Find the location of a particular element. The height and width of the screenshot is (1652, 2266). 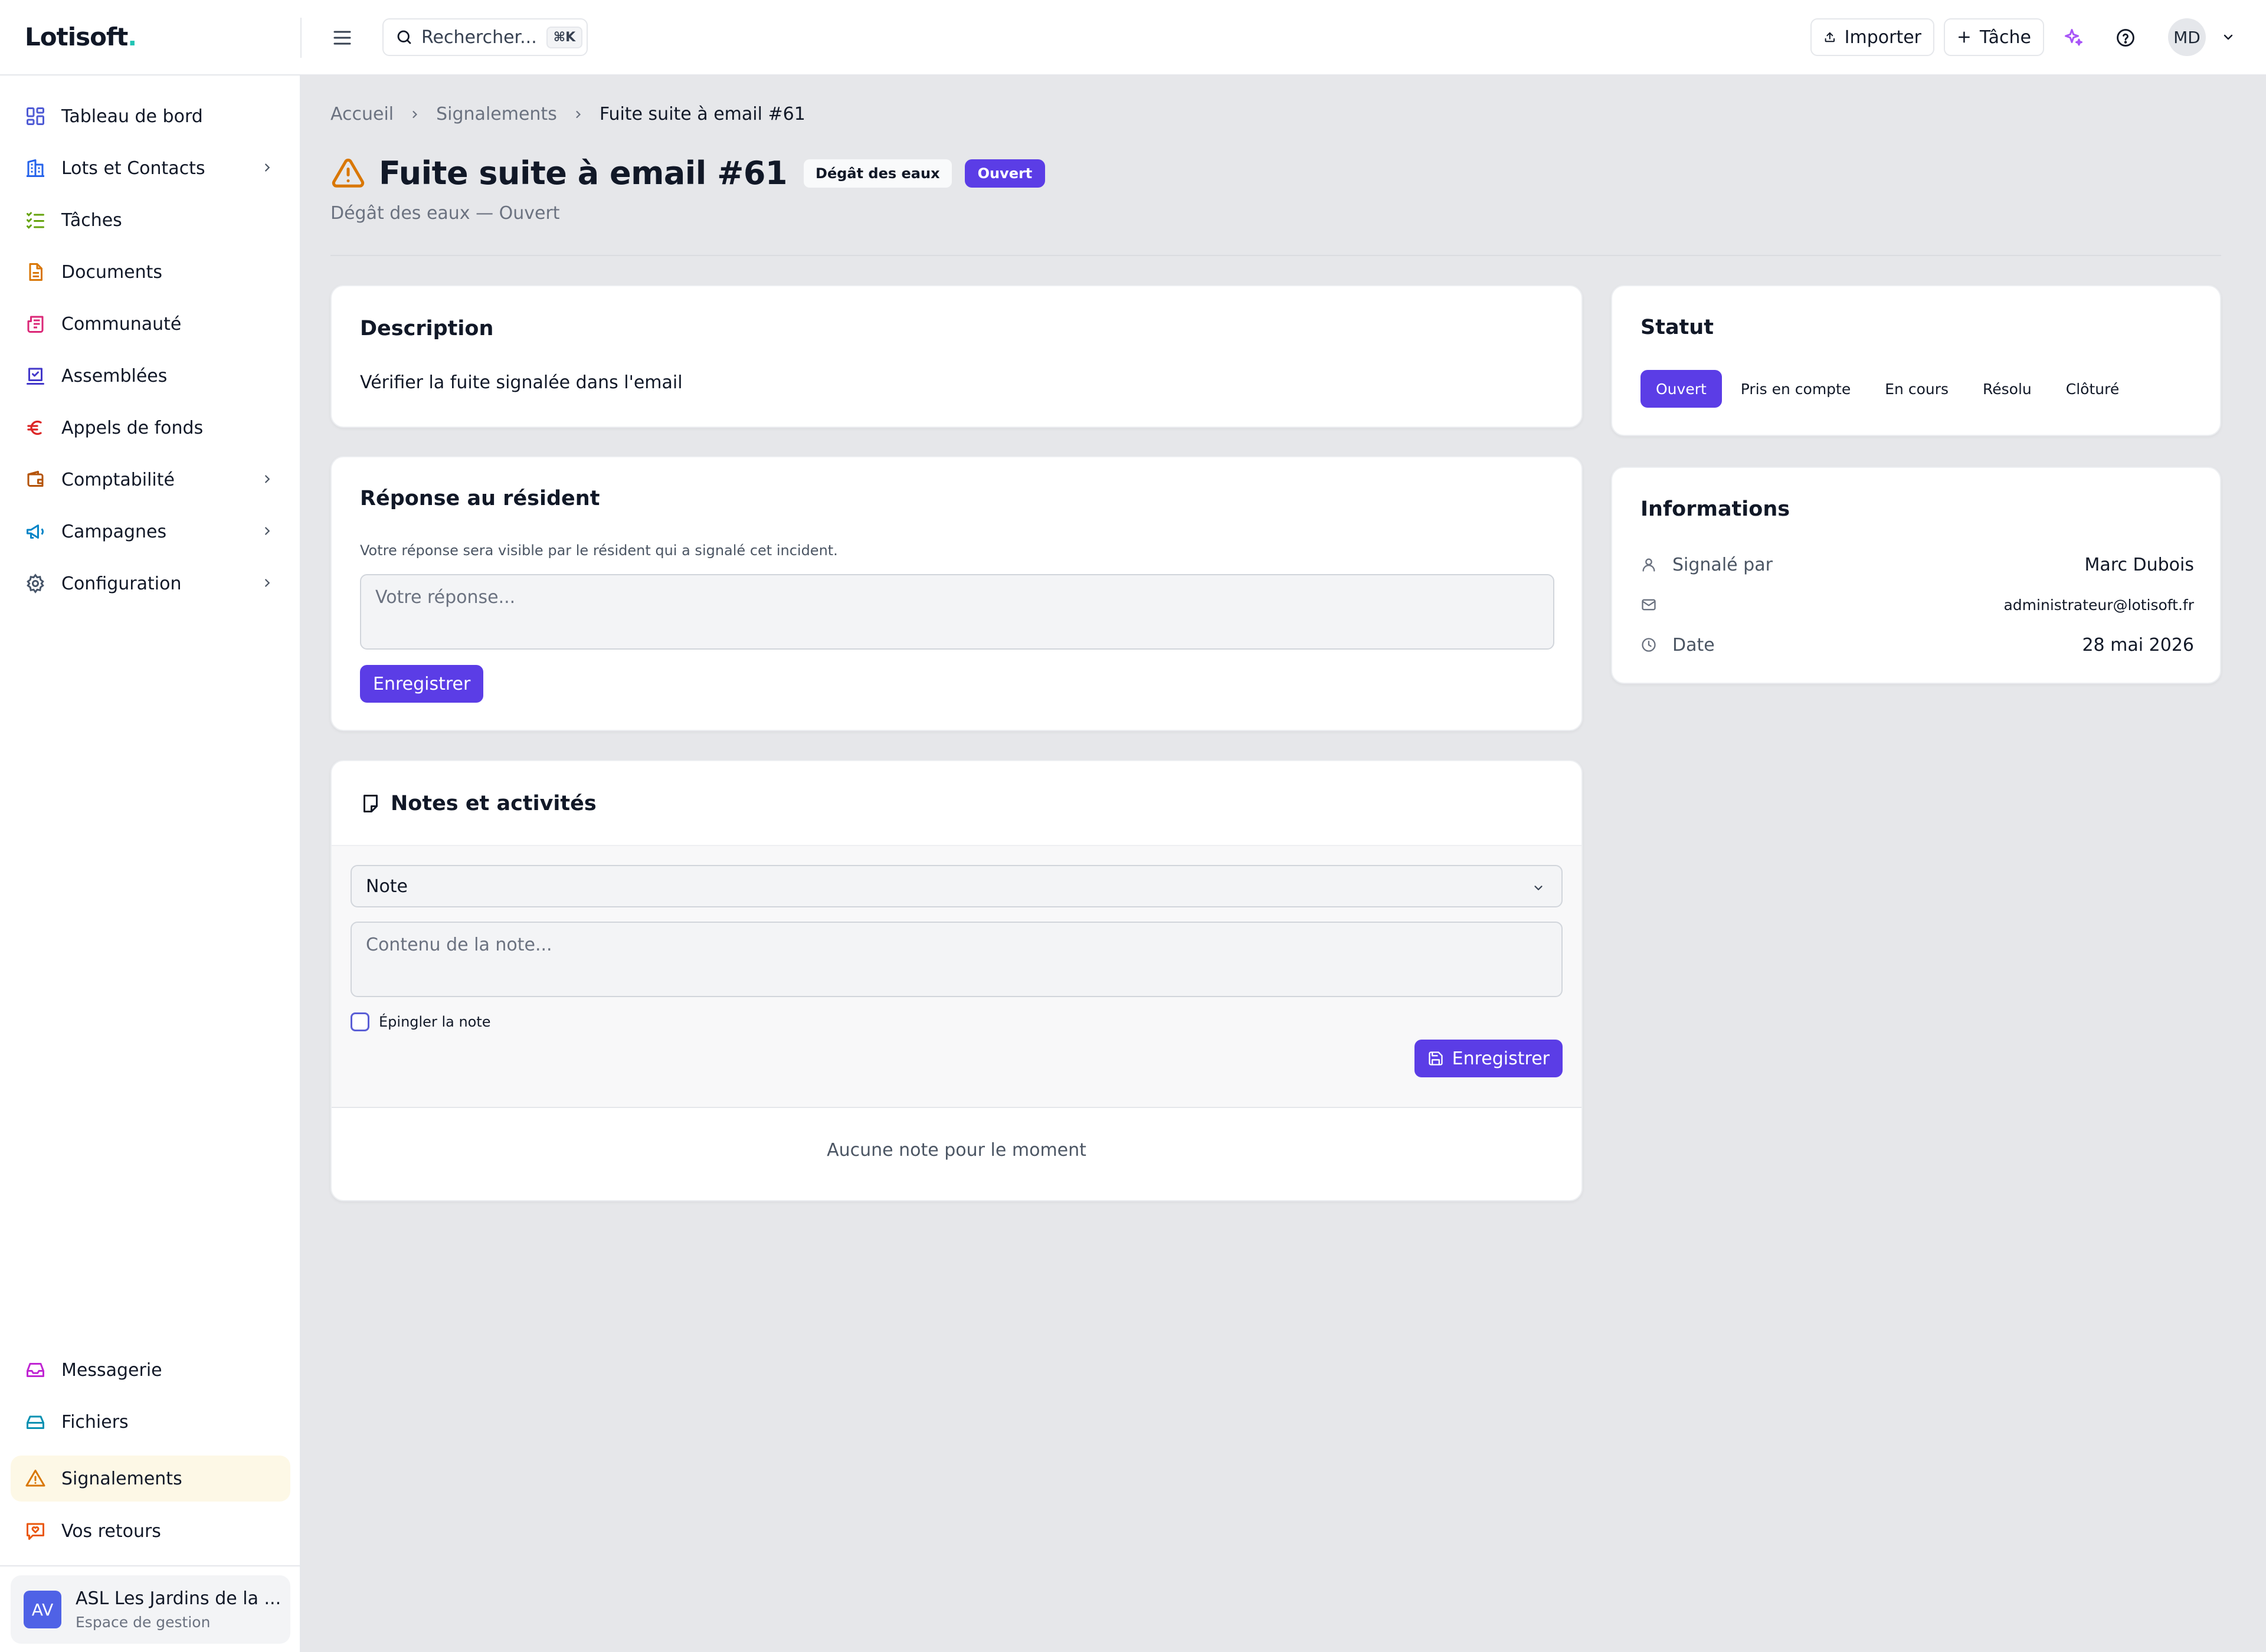

sidebar-item-dashboard: Tableau de bord is located at coordinates (150, 116).